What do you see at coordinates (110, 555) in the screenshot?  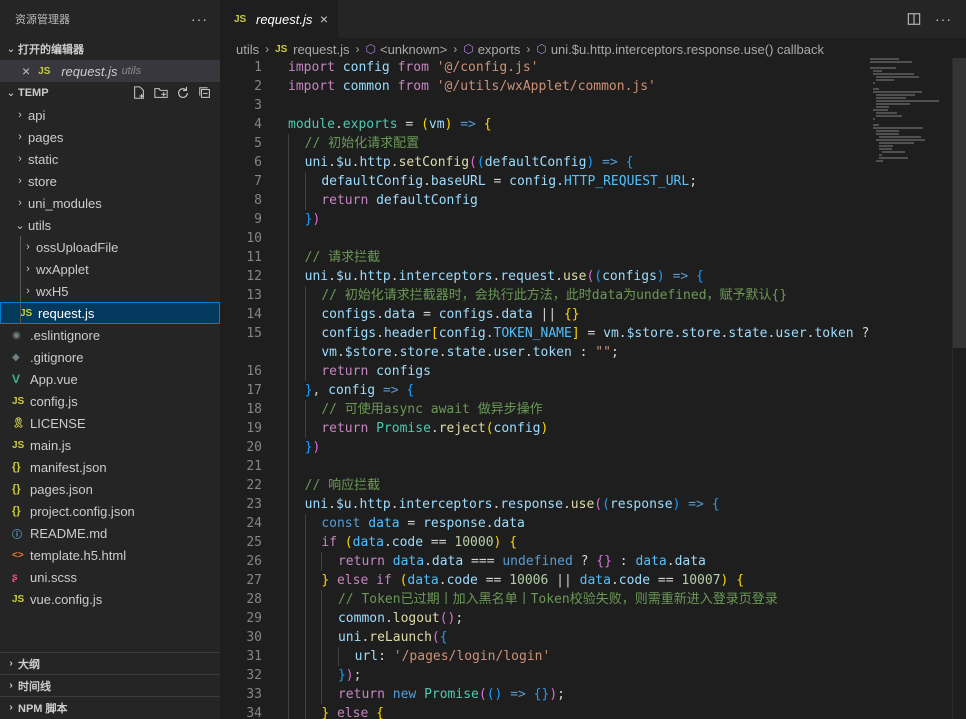 I see `tree-item: <> template.h5.html` at bounding box center [110, 555].